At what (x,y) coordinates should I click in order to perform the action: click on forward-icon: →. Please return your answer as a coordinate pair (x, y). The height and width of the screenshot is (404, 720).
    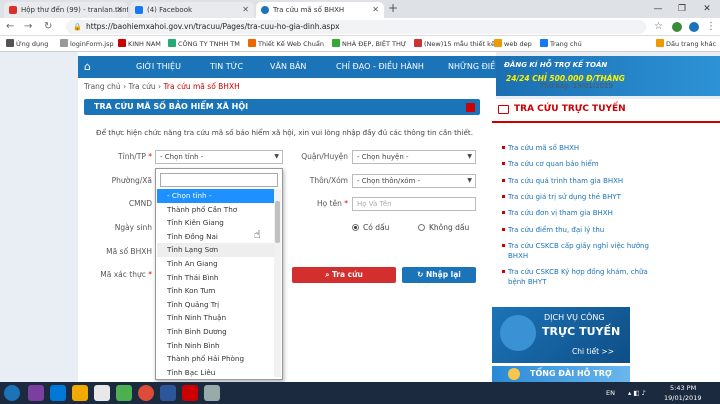
    Looking at the image, I should click on (28, 26).